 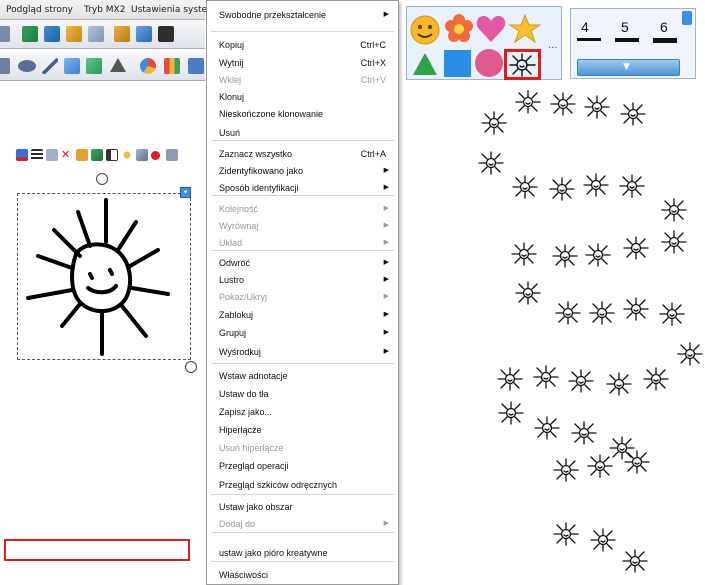 What do you see at coordinates (302, 114) in the screenshot?
I see `menu-item-5: Nieskończone klonowanie` at bounding box center [302, 114].